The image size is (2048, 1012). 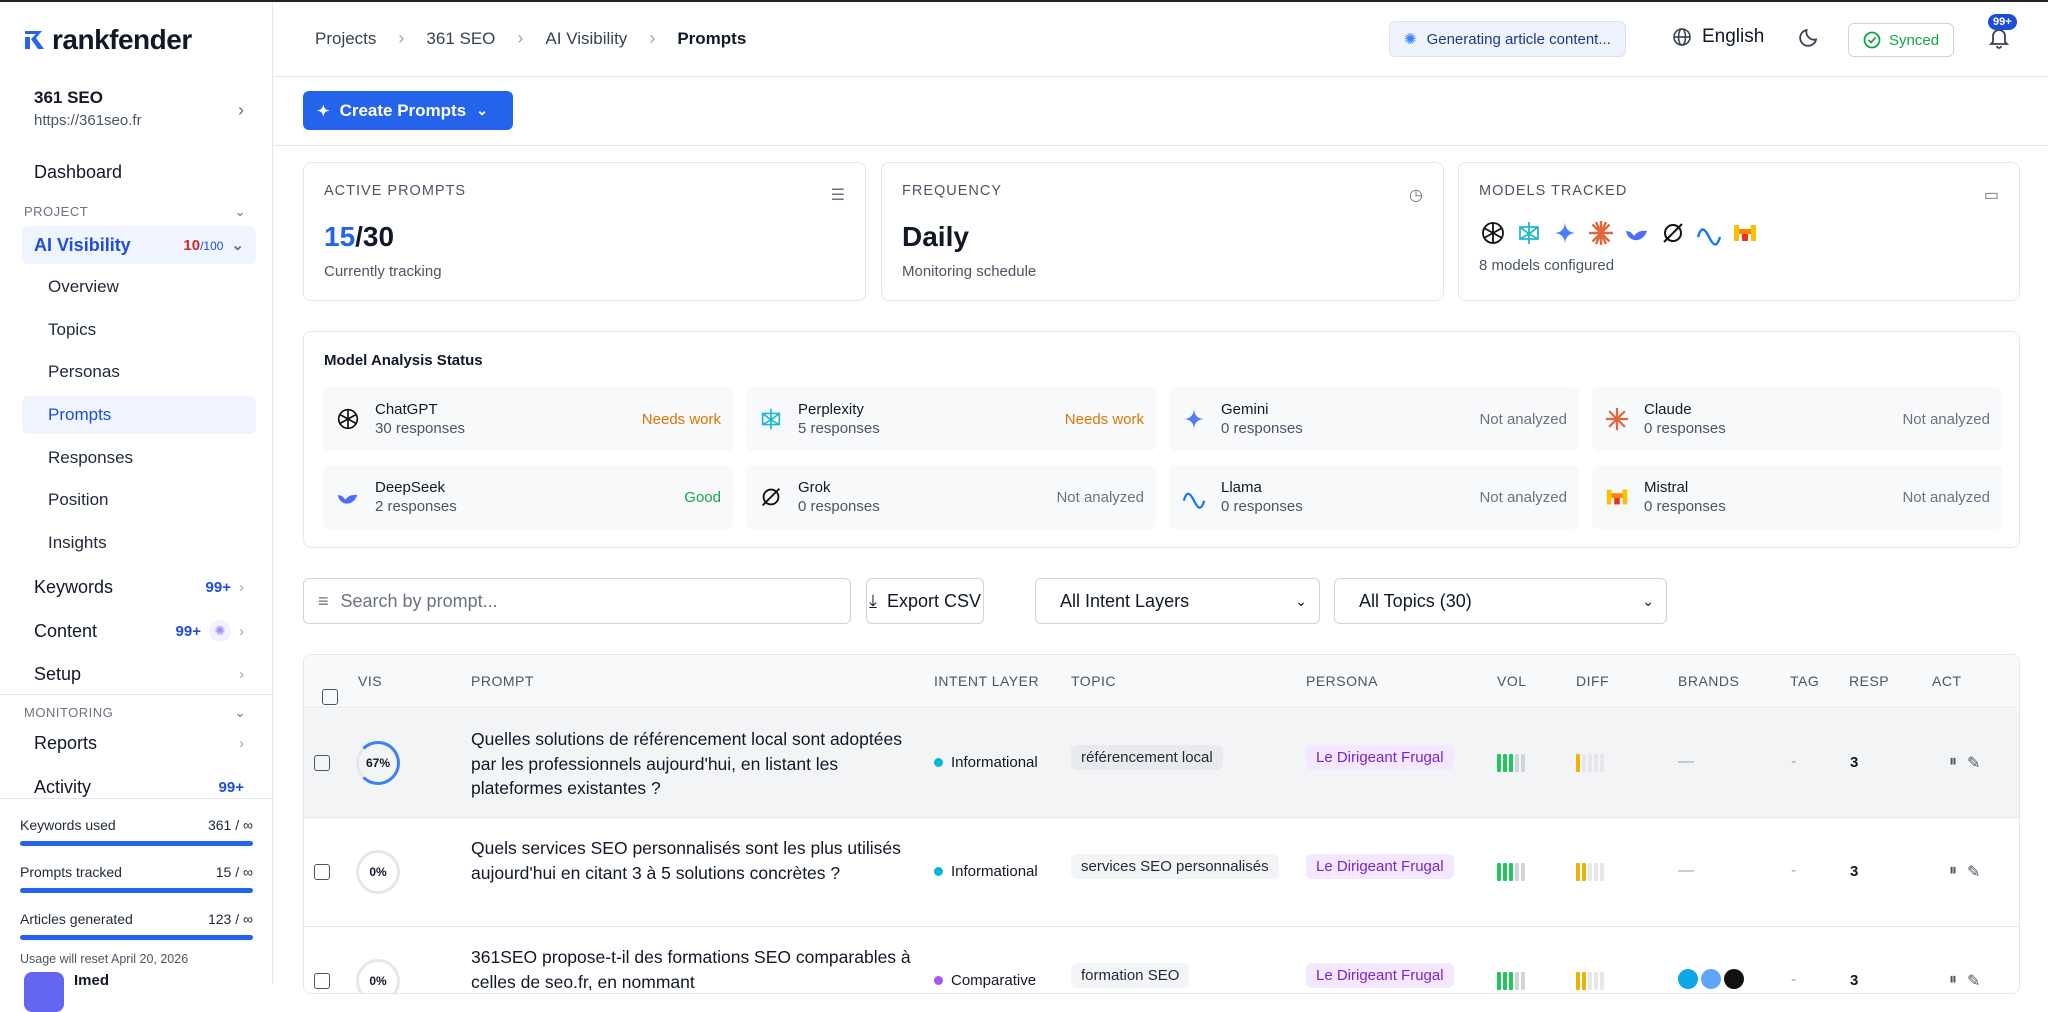 I want to click on breadcrumb-ai-visibility: AI Visibility, so click(x=586, y=39).